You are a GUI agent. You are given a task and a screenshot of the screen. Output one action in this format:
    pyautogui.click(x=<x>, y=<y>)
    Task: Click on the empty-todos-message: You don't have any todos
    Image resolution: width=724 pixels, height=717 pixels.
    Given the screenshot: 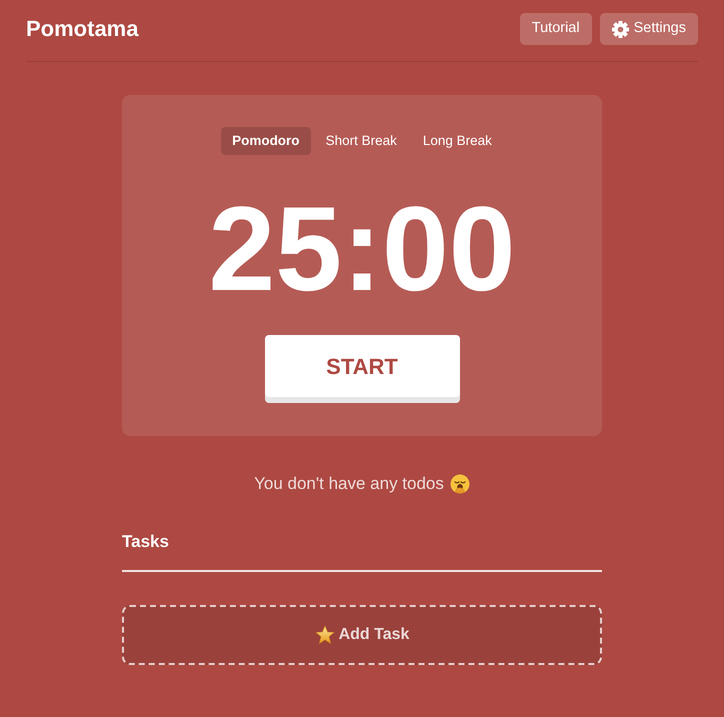 What is the action you would take?
    pyautogui.click(x=349, y=484)
    